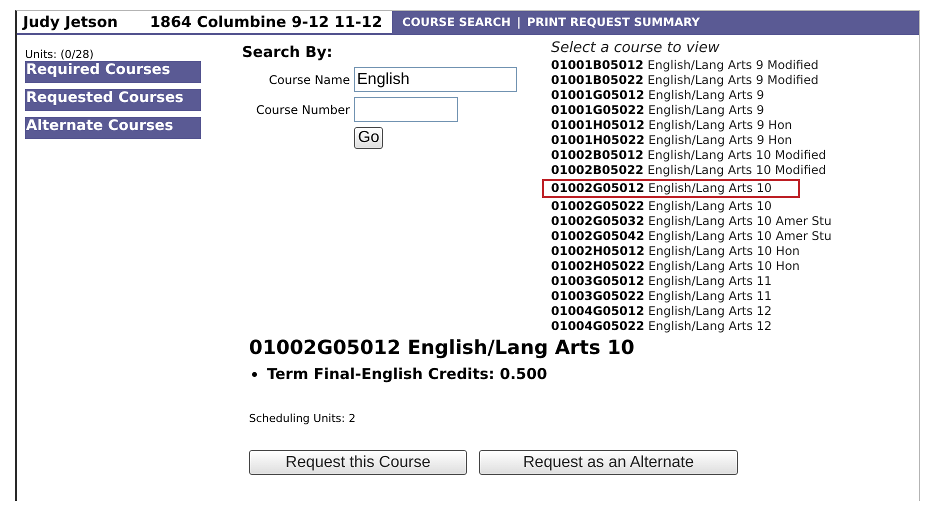  Describe the element at coordinates (288, 52) in the screenshot. I see `search-heading: Search By:` at that location.